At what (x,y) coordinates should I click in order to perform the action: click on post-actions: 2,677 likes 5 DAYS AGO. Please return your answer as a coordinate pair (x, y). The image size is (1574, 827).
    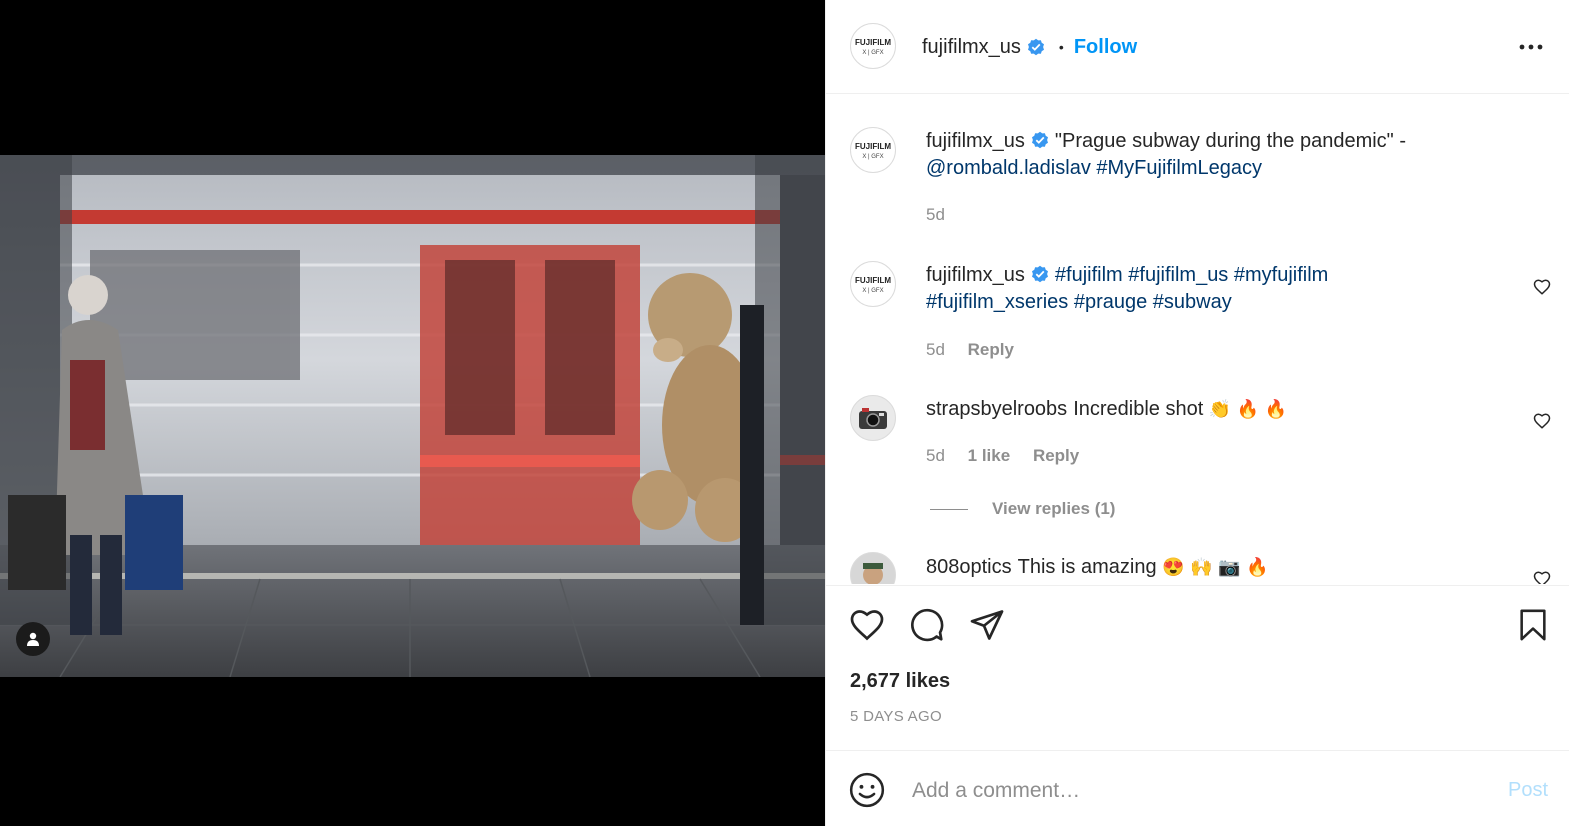
    Looking at the image, I should click on (1197, 667).